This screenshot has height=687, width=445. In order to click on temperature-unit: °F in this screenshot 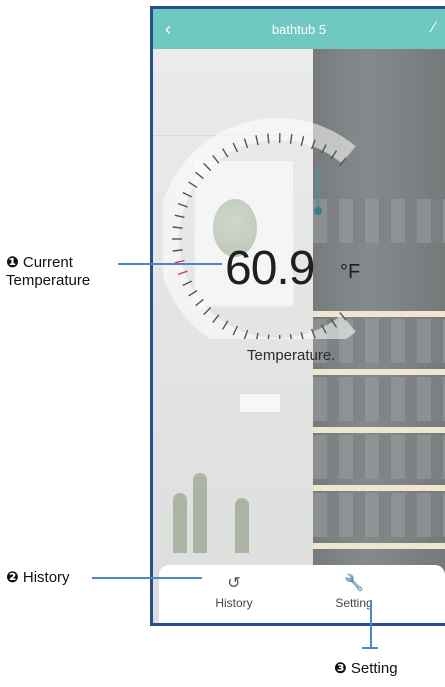, I will do `click(350, 272)`.